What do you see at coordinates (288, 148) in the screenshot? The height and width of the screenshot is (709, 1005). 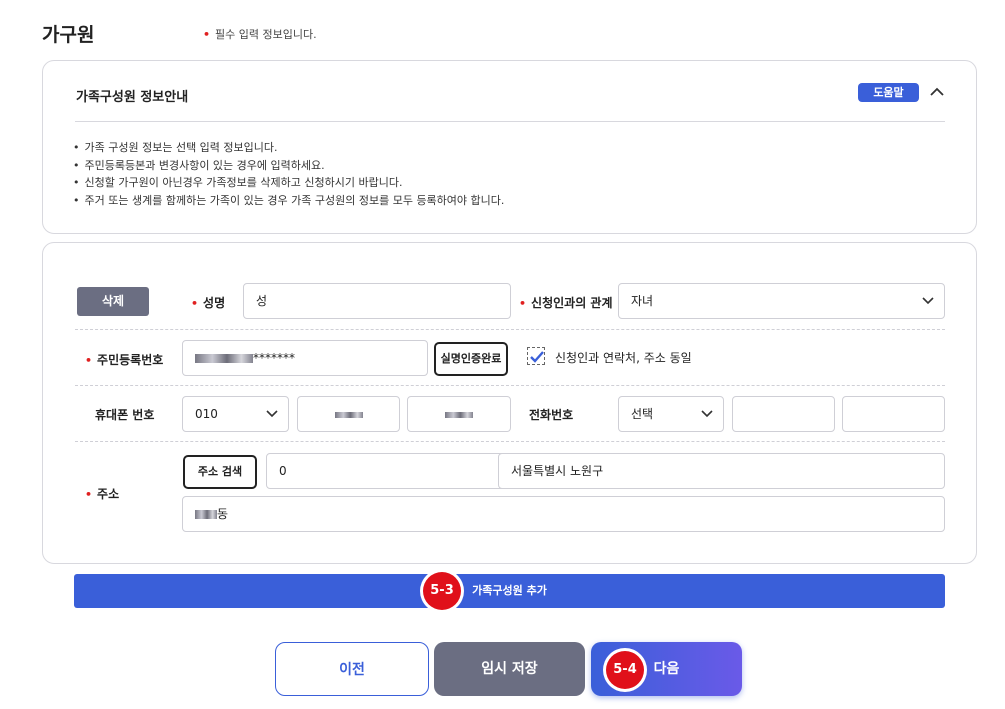 I see `info-item: 가족 구성원 정보는 선택 입력 정보입니다.` at bounding box center [288, 148].